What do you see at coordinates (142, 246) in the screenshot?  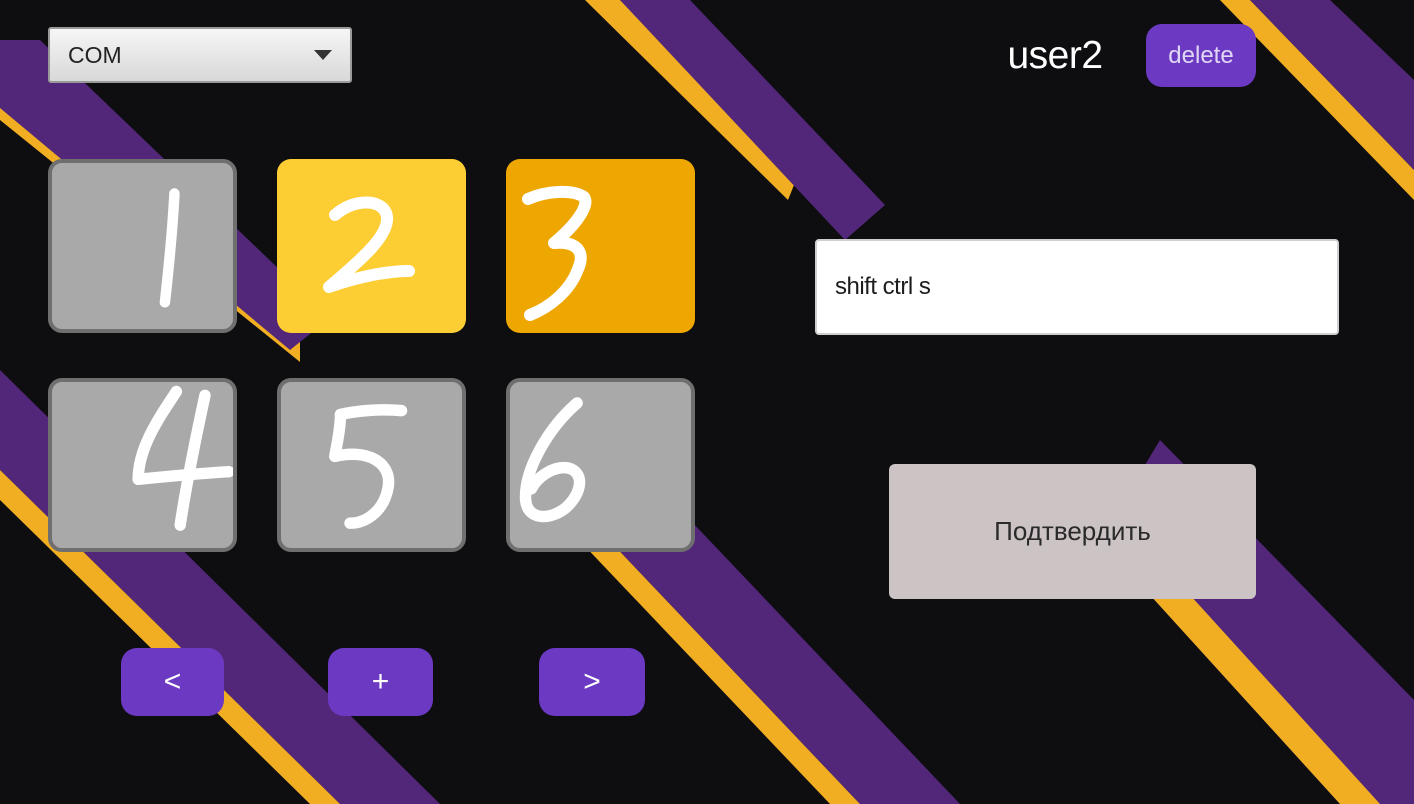 I see `slot-button-1: 1` at bounding box center [142, 246].